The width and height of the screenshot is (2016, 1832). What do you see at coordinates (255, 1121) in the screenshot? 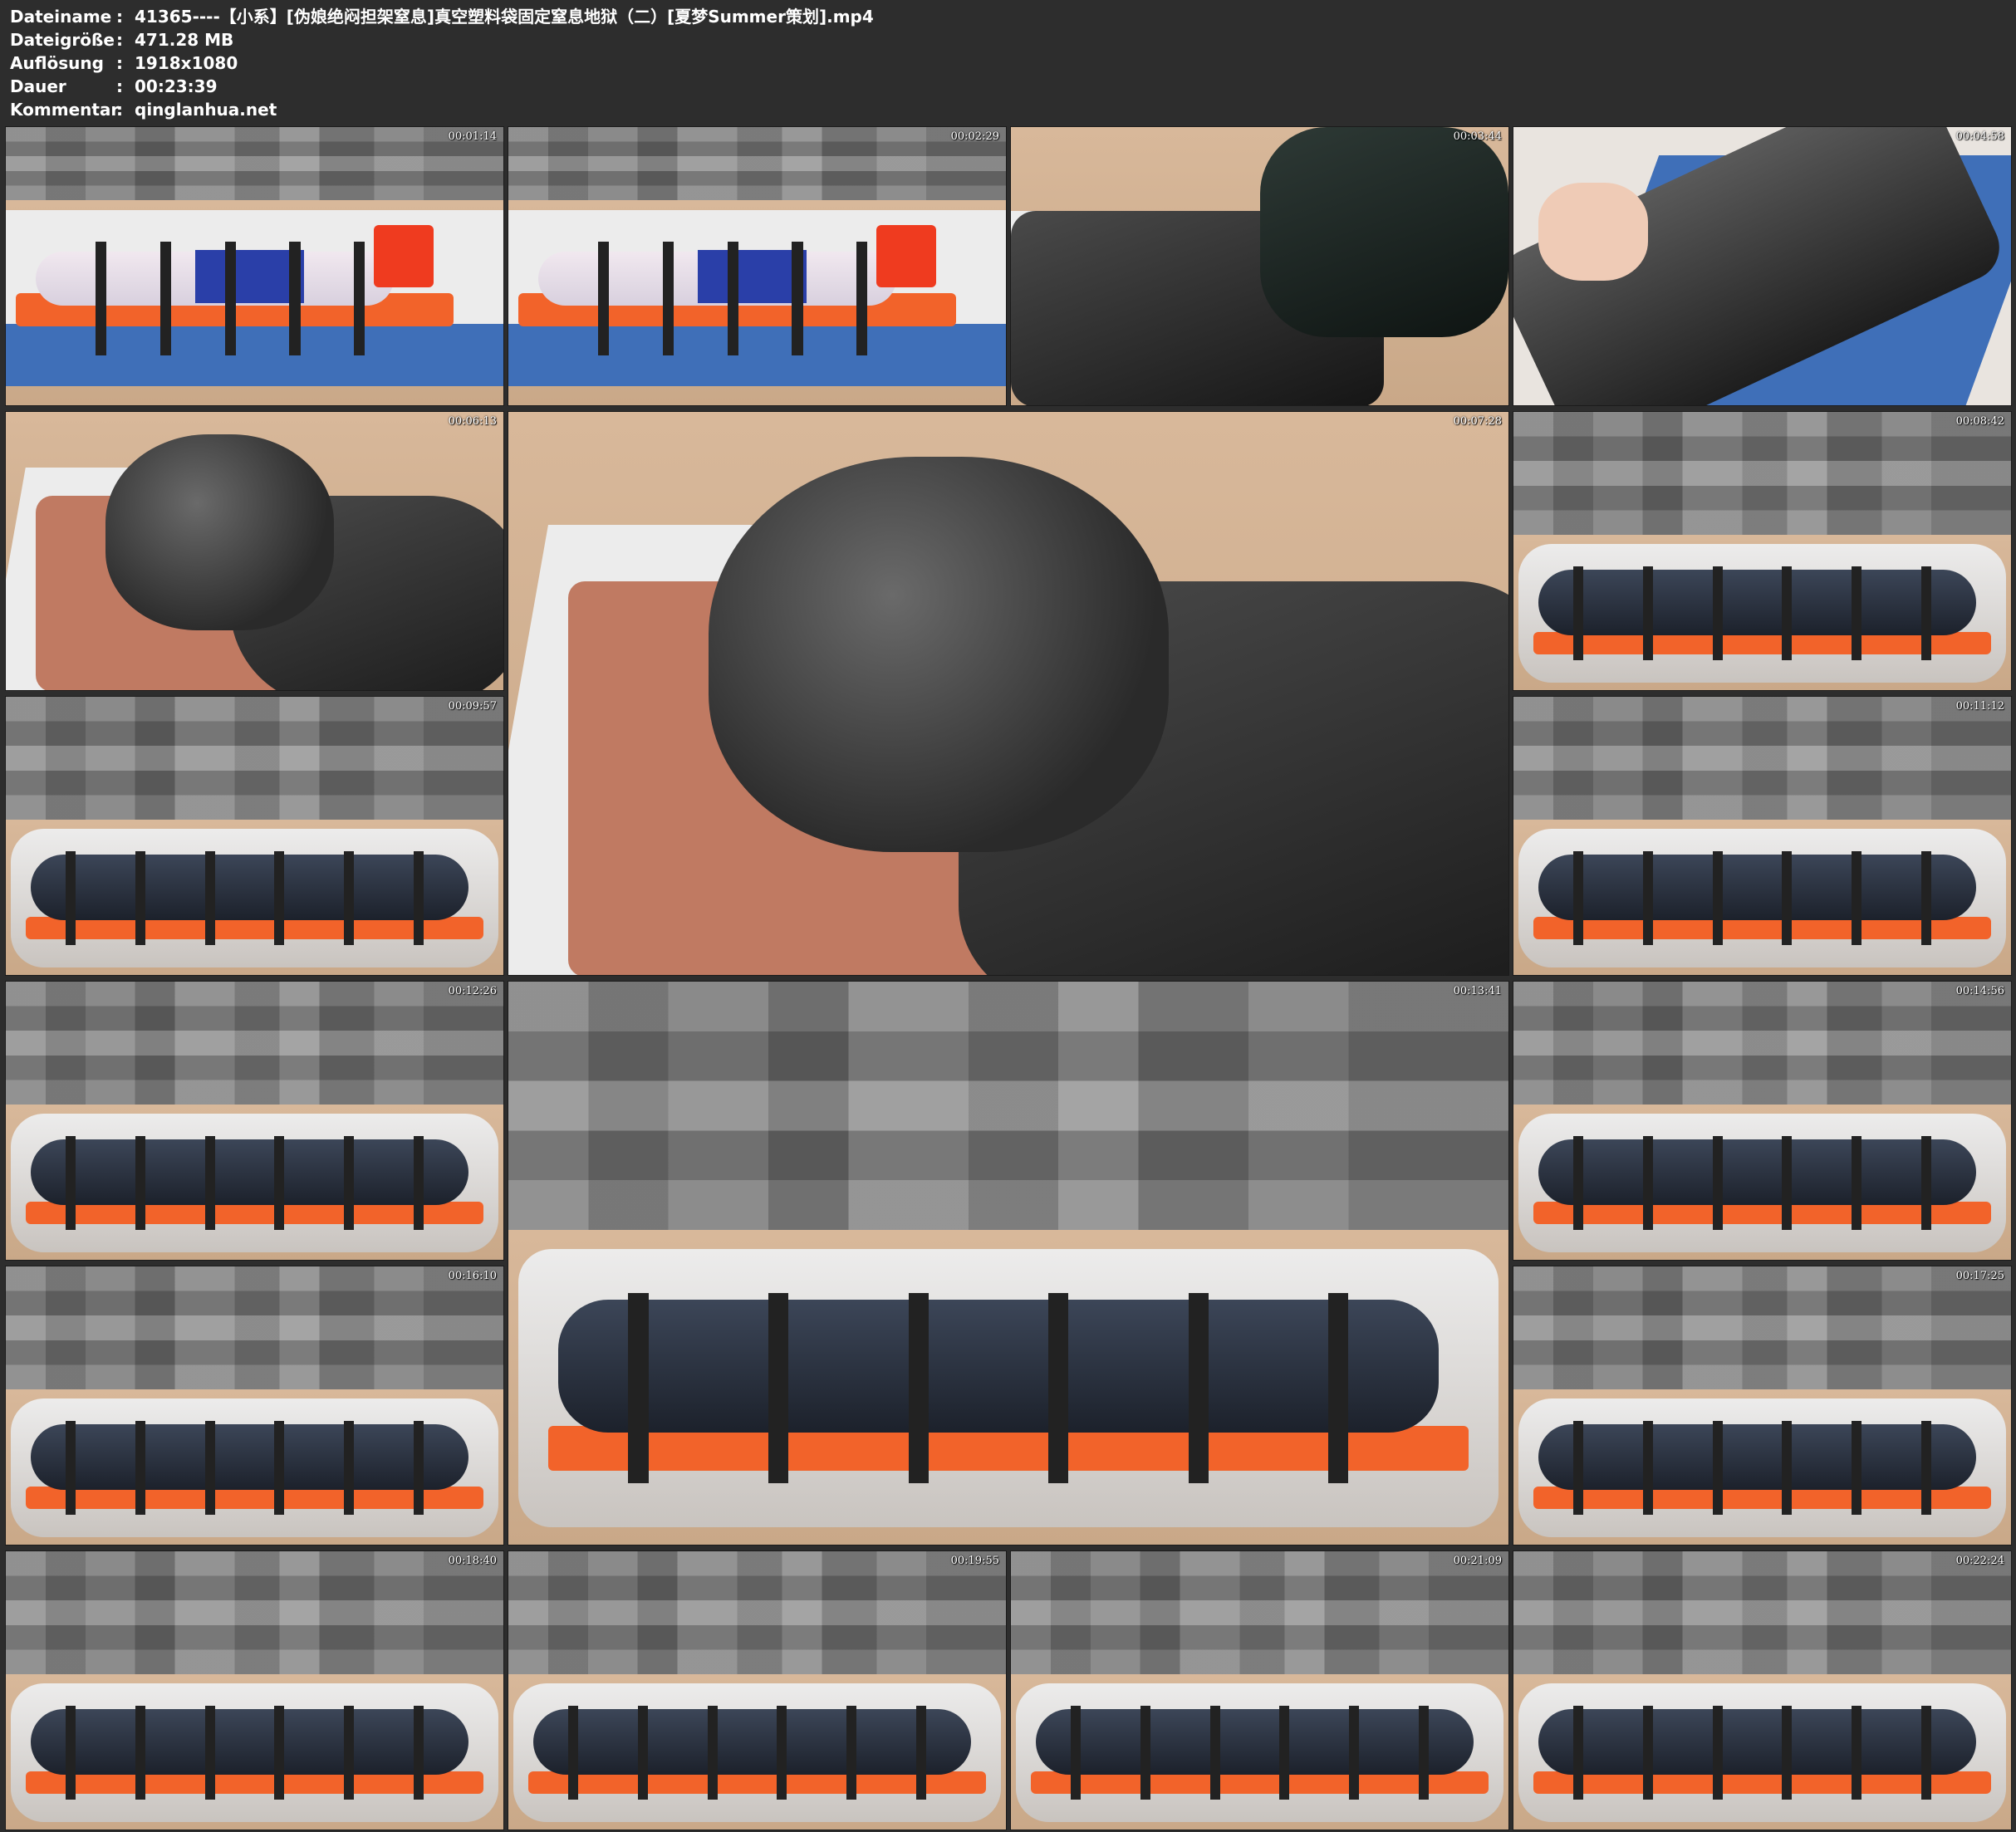
I see `video-thumbnail: 00:12:26` at bounding box center [255, 1121].